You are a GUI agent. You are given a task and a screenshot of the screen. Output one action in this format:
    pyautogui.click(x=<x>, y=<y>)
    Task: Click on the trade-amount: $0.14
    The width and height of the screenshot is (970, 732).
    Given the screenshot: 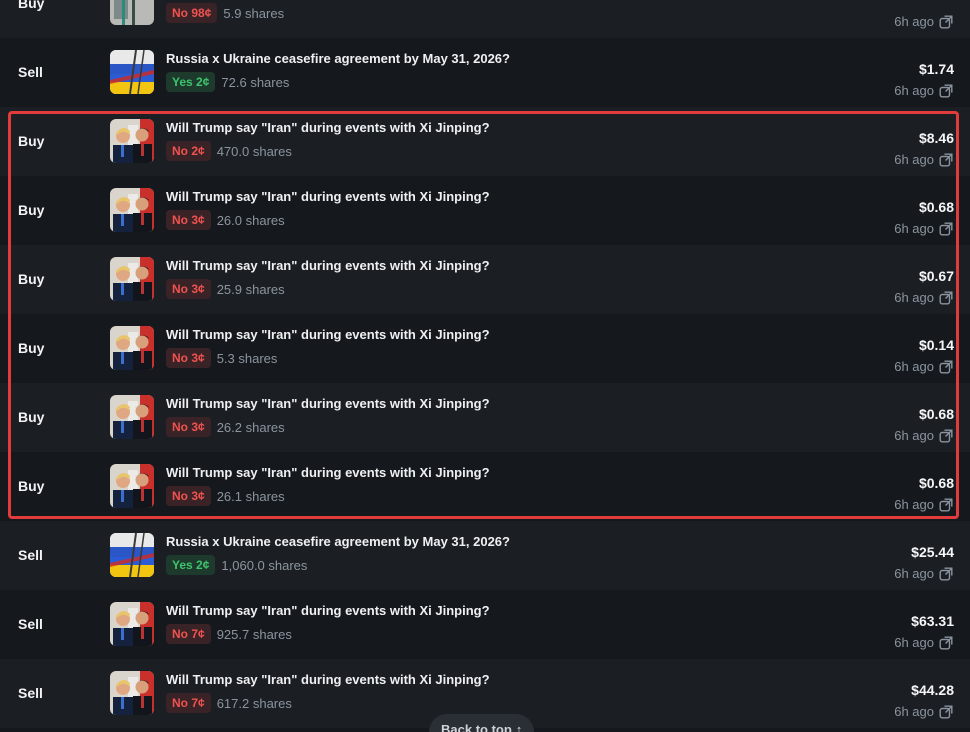 What is the action you would take?
    pyautogui.click(x=936, y=345)
    